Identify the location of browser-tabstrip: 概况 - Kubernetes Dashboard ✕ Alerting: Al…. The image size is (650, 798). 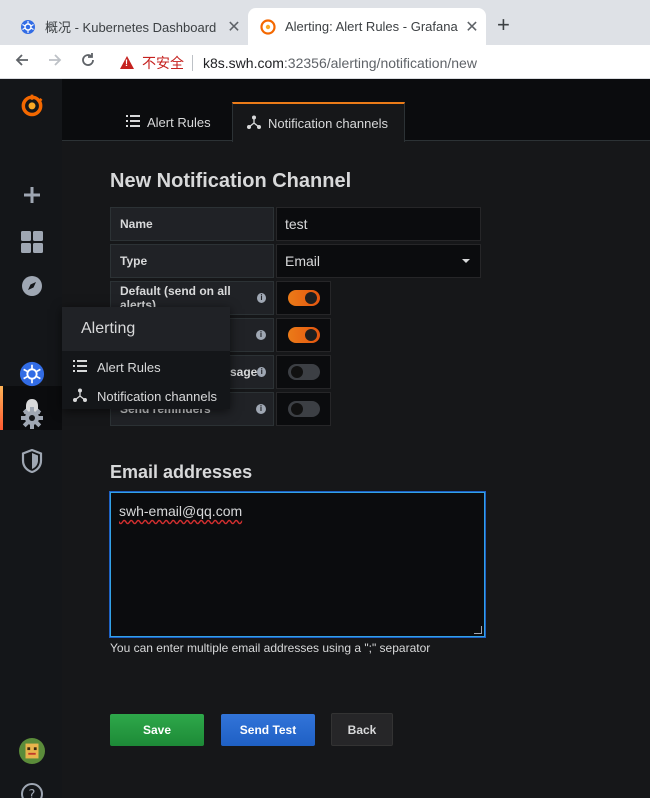
(325, 22).